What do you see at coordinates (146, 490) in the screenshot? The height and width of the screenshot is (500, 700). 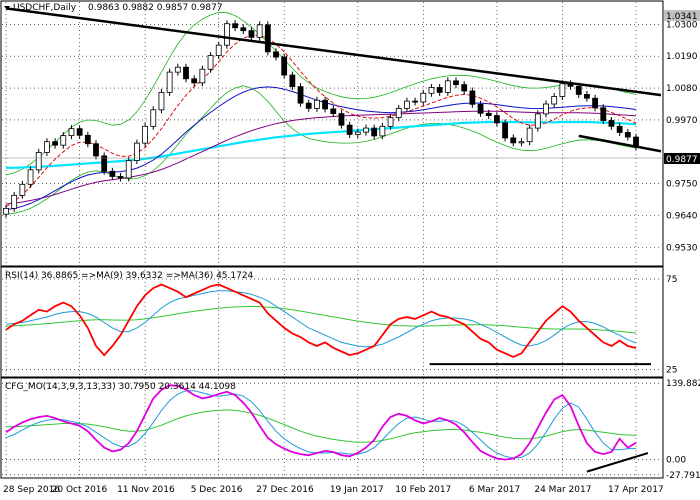 I see `time-axis-label: 11 Nov 2016` at bounding box center [146, 490].